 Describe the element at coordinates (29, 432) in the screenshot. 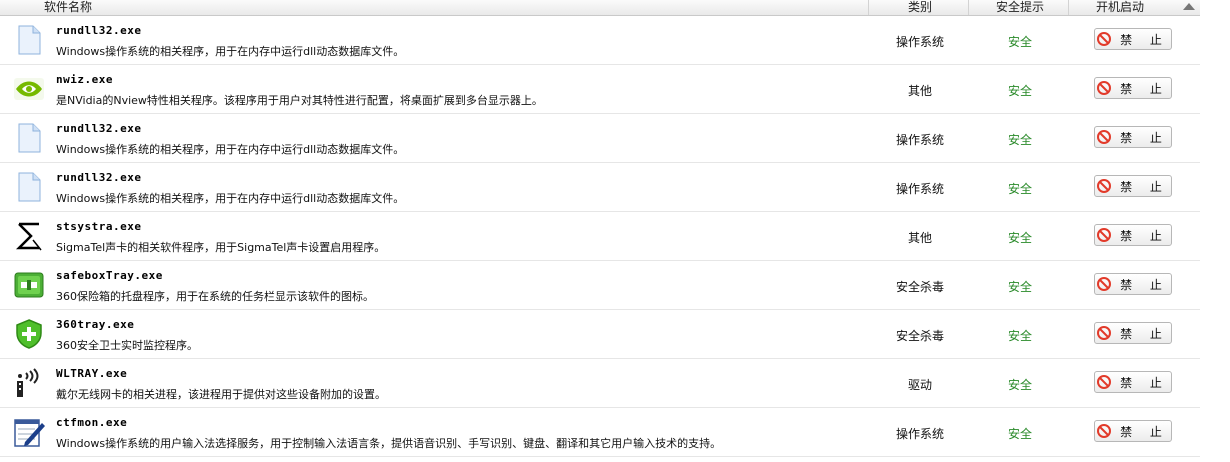

I see `notepad-pen-icon` at that location.